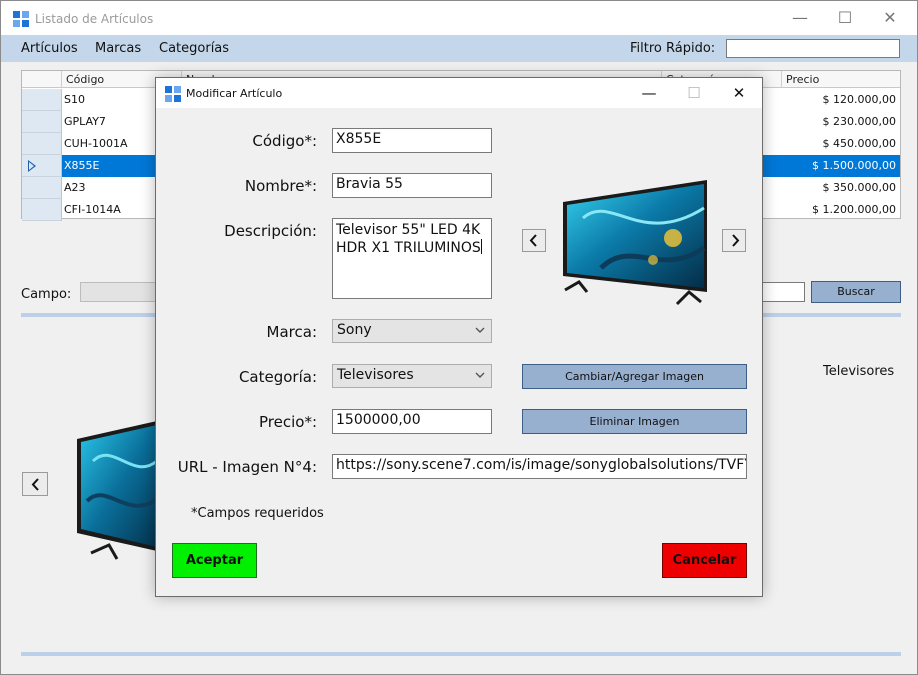 This screenshot has height=675, width=918. I want to click on description-text: Televisor 55" LED 4K HDR X1 TRILUMINOS, so click(408, 239).